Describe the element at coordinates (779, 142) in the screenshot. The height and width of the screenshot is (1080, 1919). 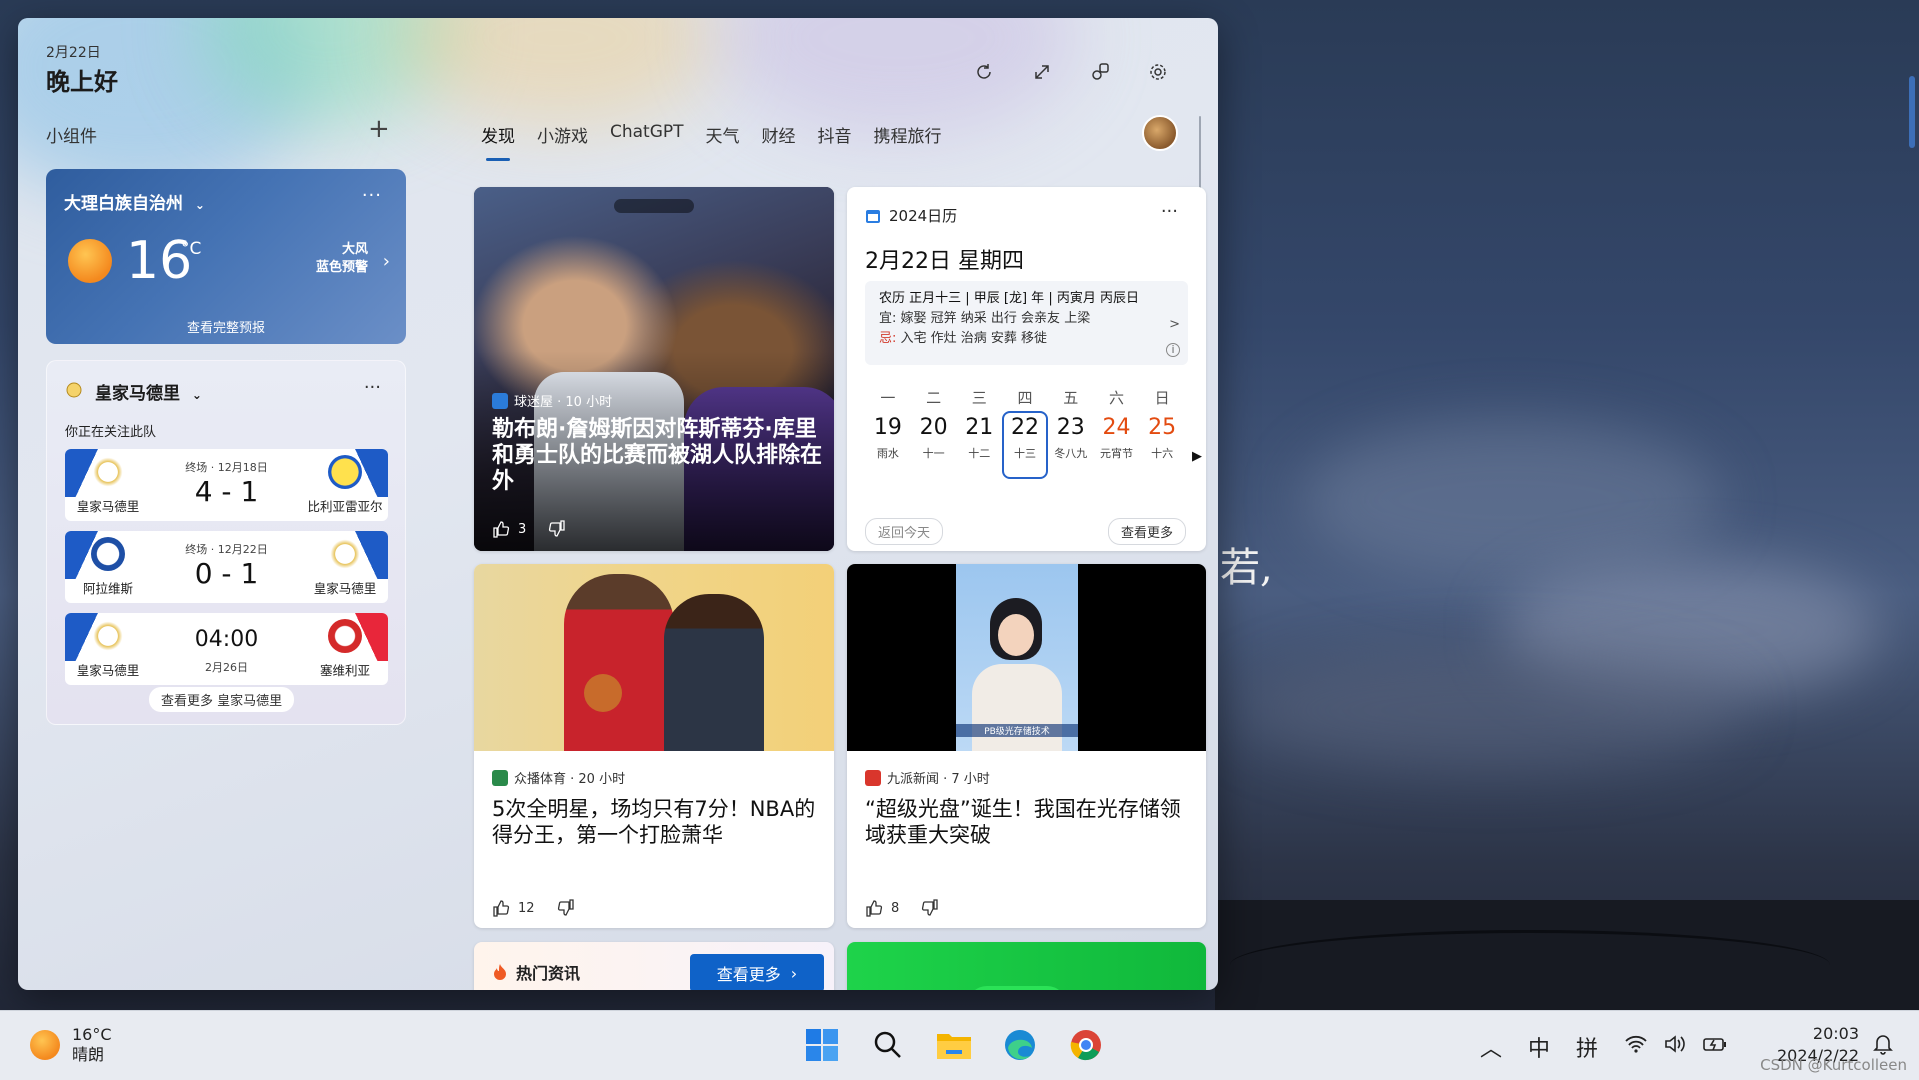
I see `tab-finance: 财经` at that location.